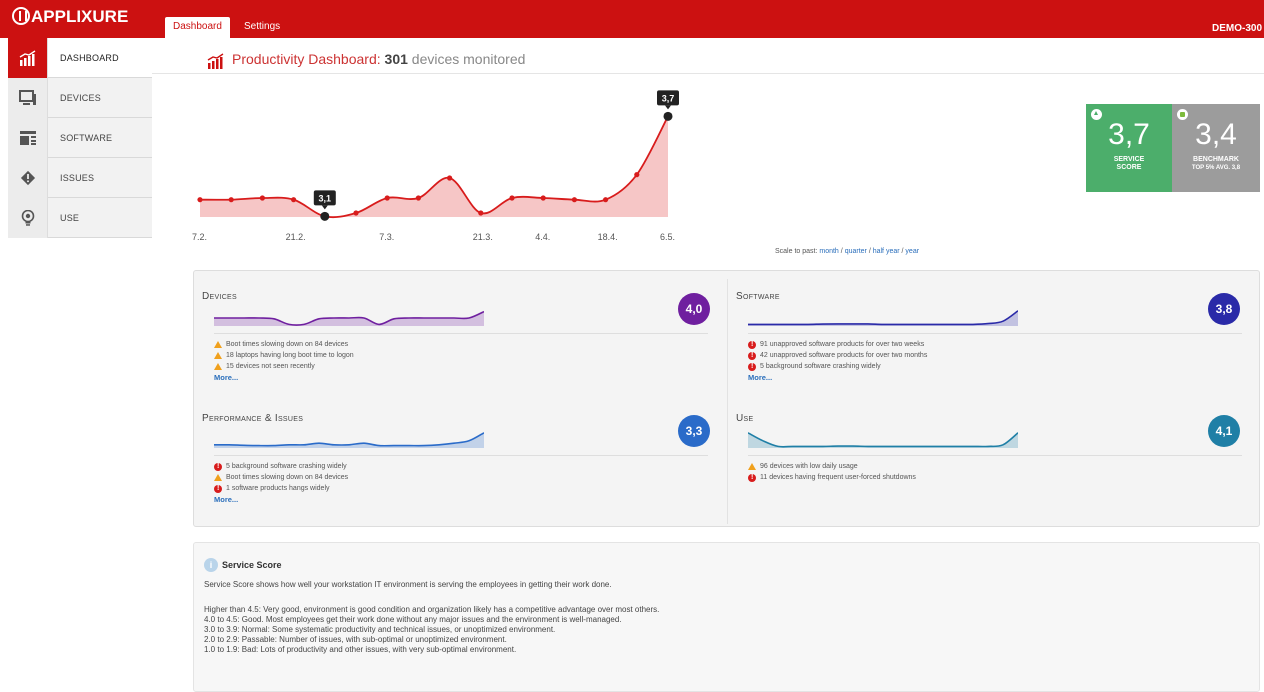  I want to click on service-score-label: SERVICE SCORE, so click(1129, 164).